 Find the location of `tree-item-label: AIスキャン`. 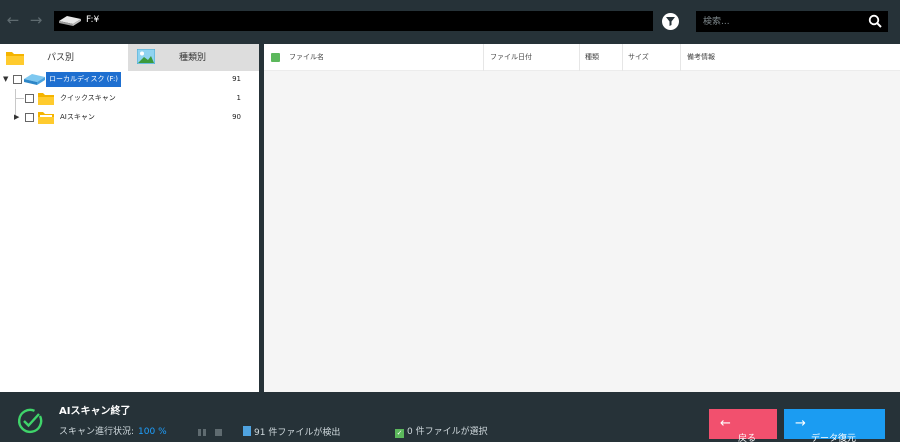

tree-item-label: AIスキャン is located at coordinates (77, 117).